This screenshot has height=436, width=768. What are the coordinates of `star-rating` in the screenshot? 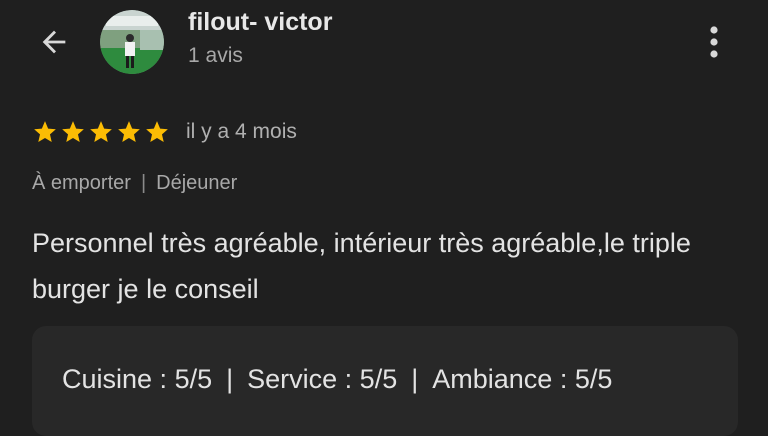 It's located at (101, 132).